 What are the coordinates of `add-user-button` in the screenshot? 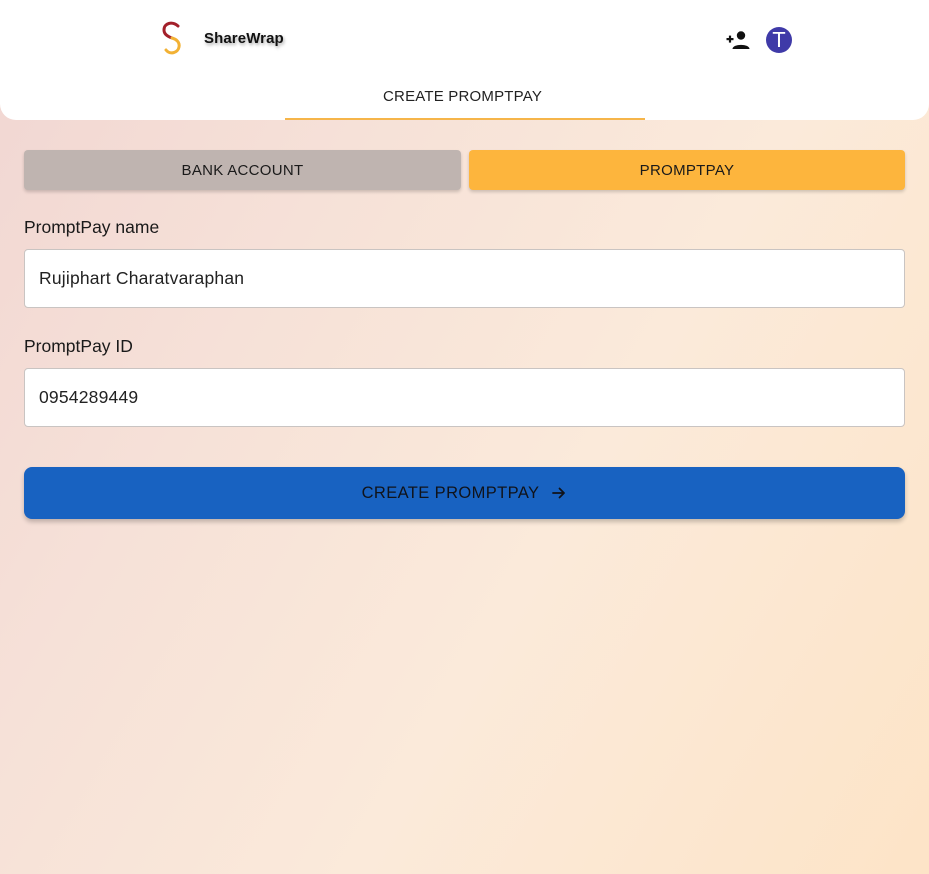 It's located at (738, 40).